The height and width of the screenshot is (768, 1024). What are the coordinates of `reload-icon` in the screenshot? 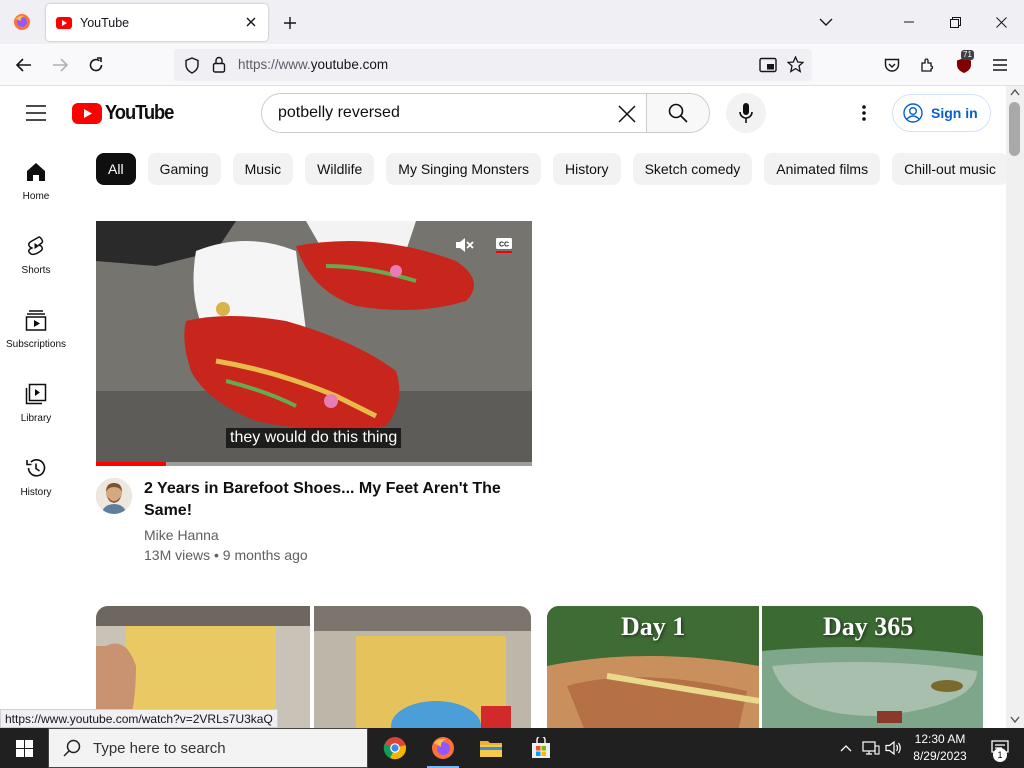 It's located at (96, 65).